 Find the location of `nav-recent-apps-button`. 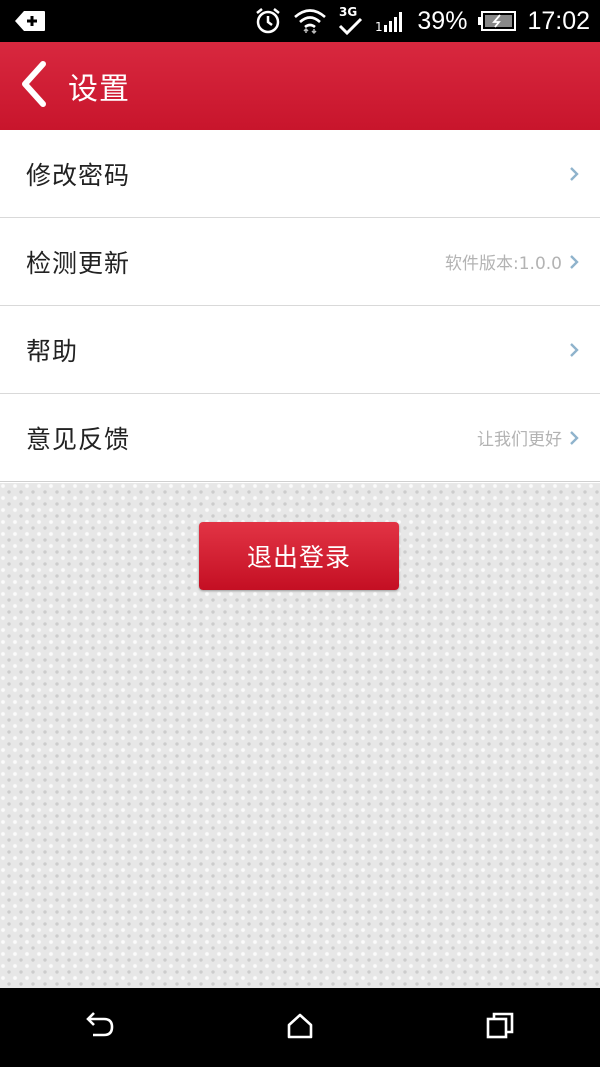

nav-recent-apps-button is located at coordinates (500, 1028).